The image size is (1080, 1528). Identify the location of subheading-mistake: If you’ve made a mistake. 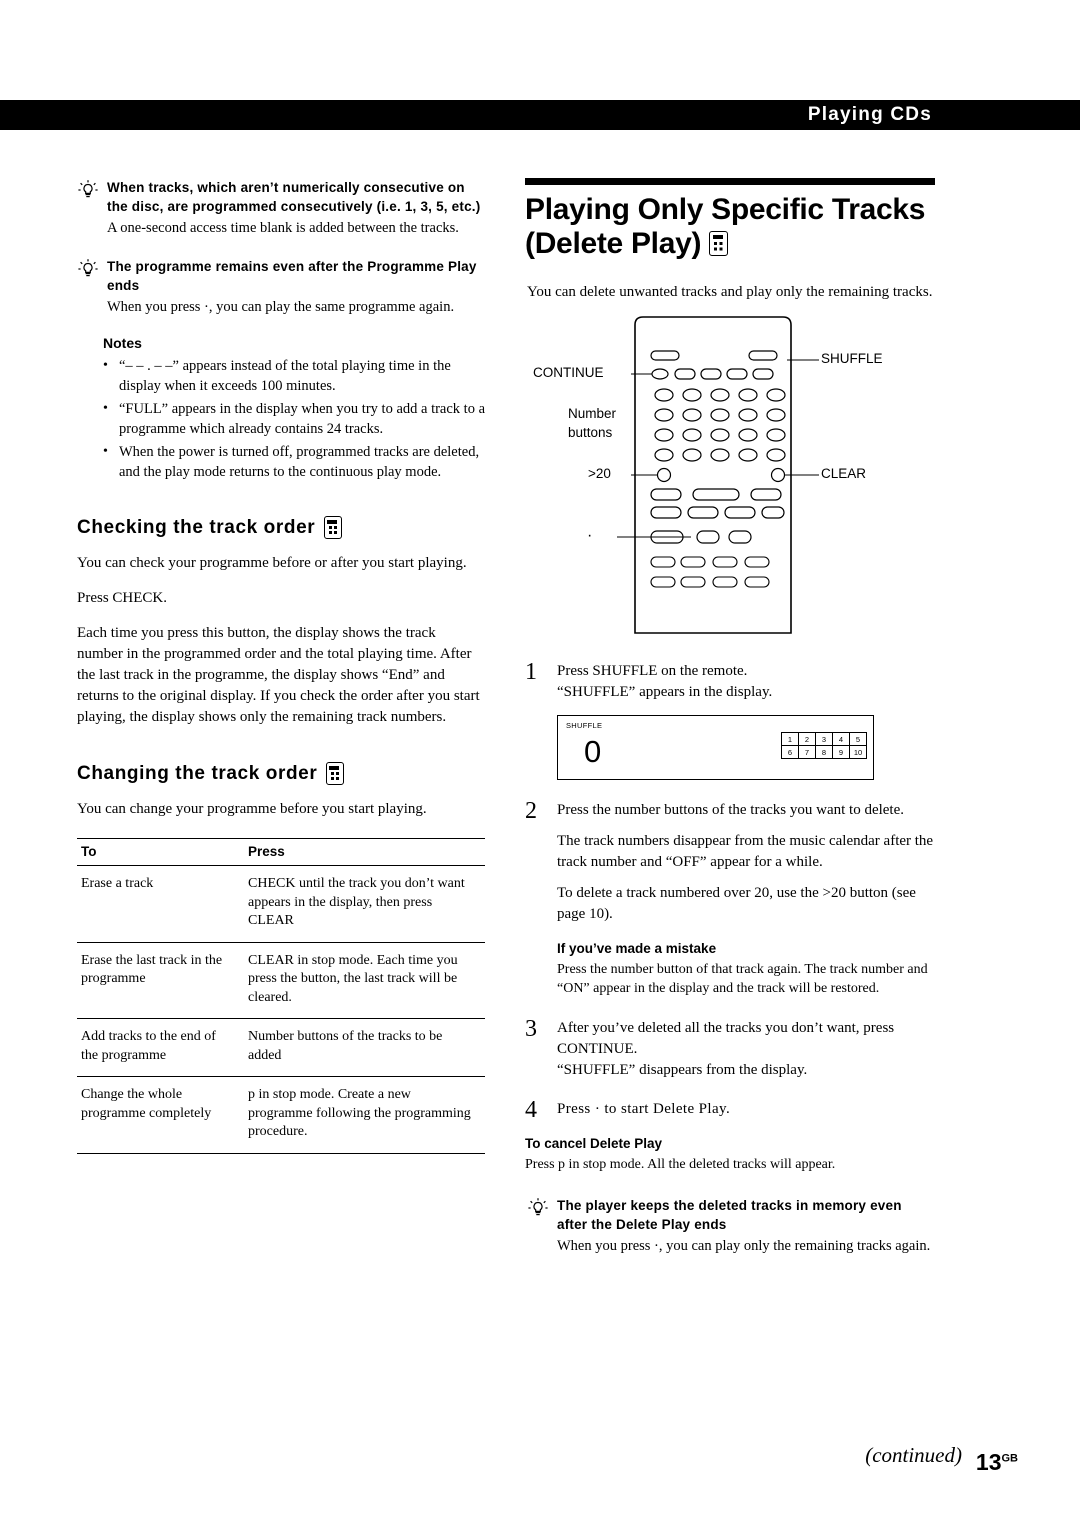
(637, 948).